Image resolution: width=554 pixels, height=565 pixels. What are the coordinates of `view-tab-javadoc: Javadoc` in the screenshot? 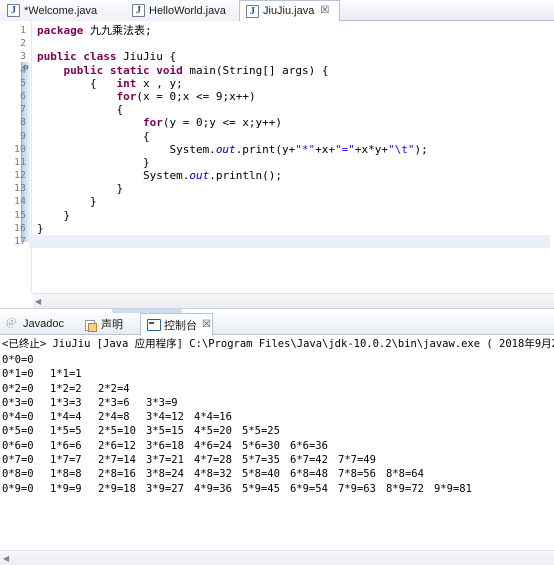 It's located at (39, 324).